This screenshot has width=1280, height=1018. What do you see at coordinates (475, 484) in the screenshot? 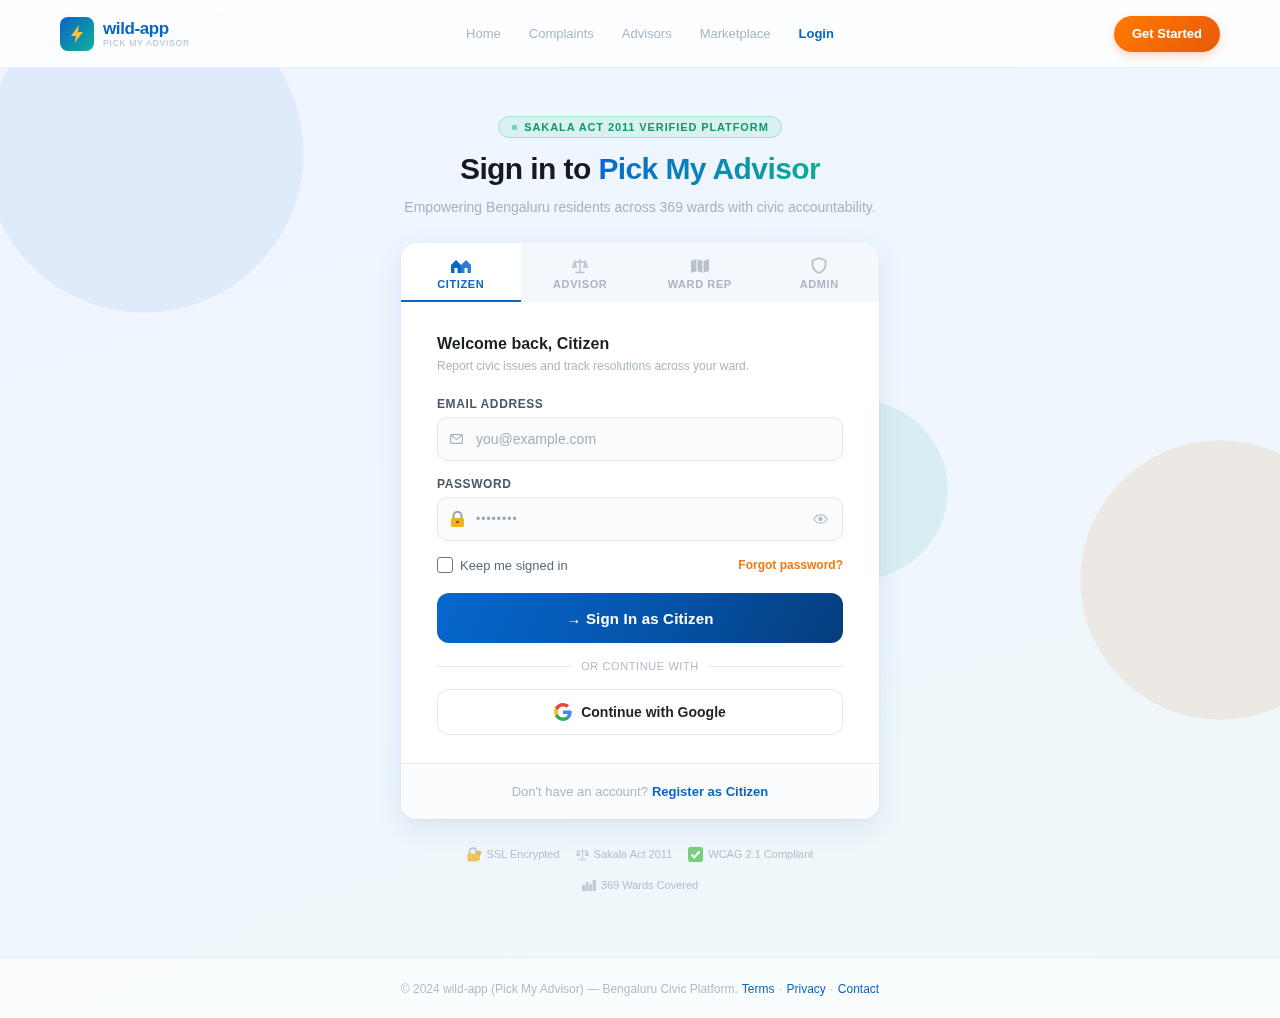
I see `password-label: PASSWORD` at bounding box center [475, 484].